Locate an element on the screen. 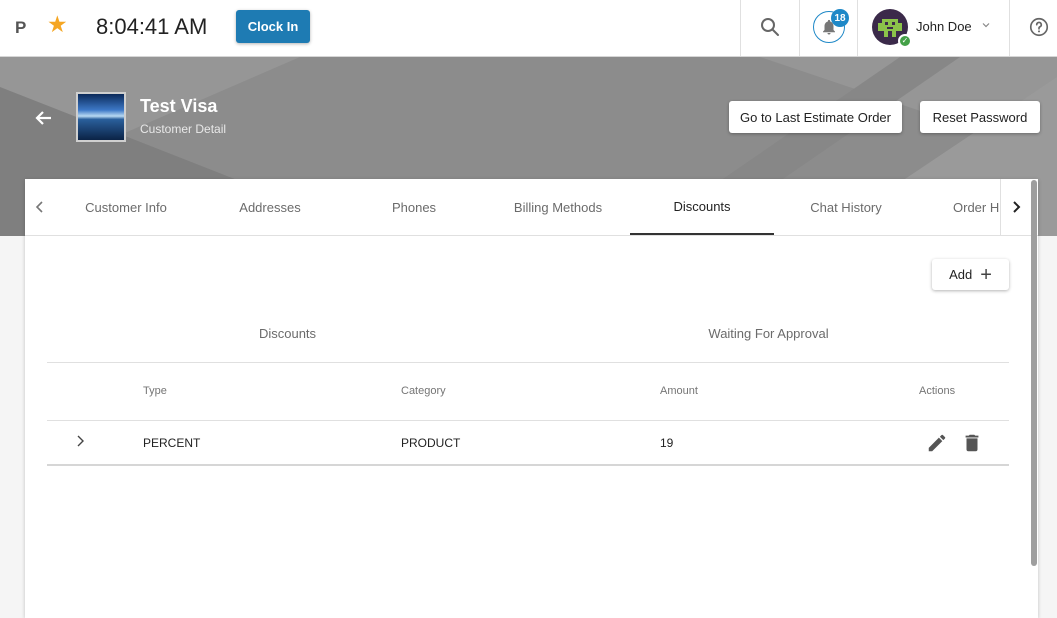 The height and width of the screenshot is (618, 1057). tabs-scroll-left-button is located at coordinates (40, 207).